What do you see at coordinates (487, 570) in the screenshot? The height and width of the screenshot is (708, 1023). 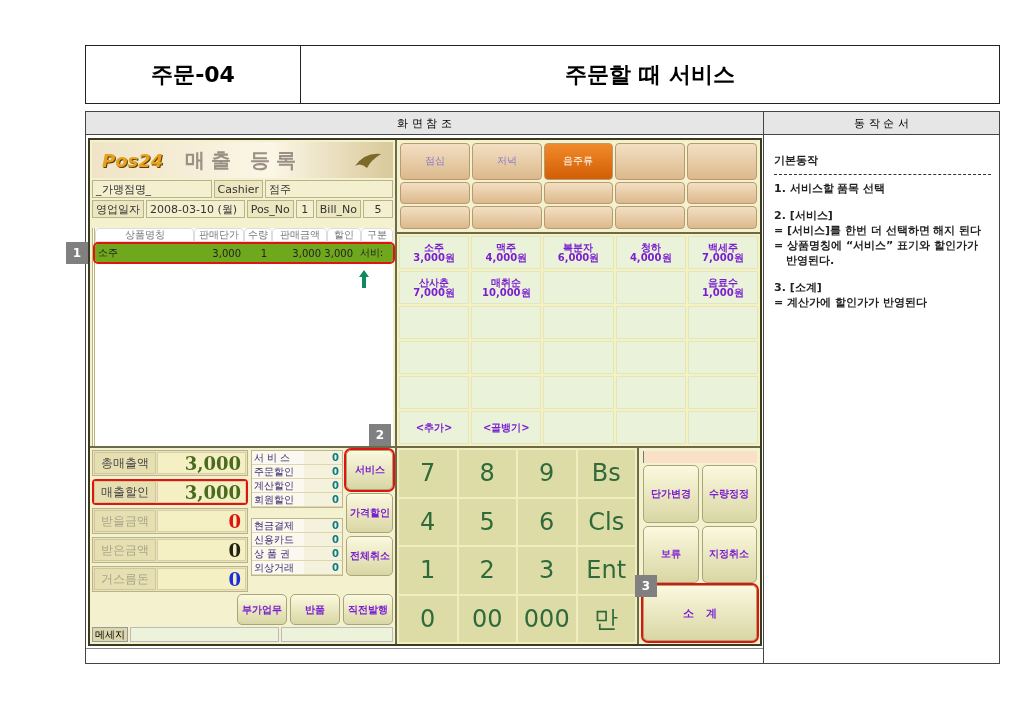 I see `keypad-key: 2` at bounding box center [487, 570].